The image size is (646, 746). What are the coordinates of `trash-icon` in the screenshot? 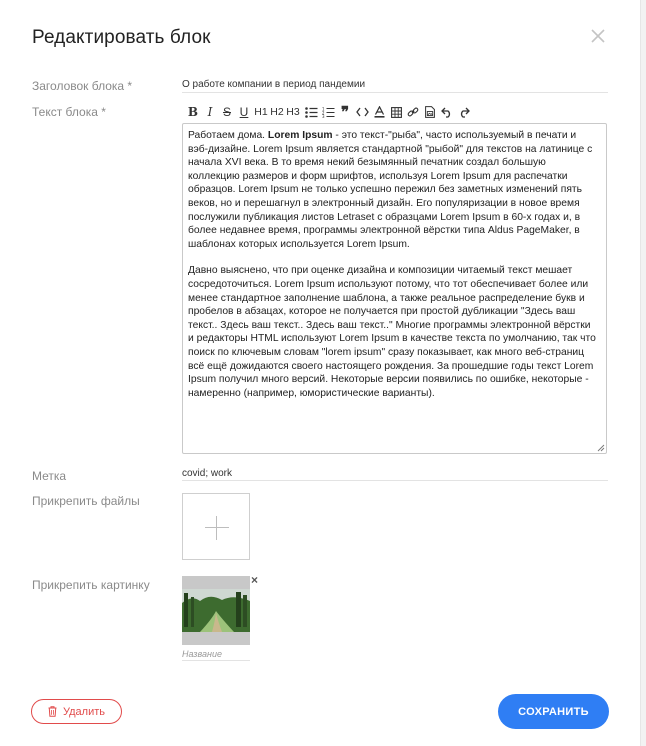 It's located at (52, 711).